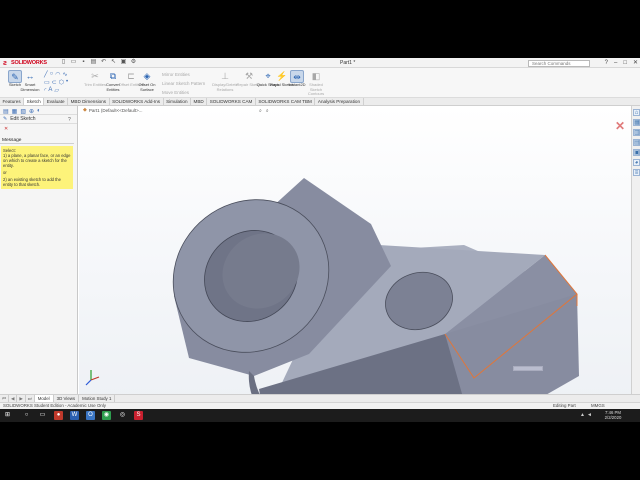 Image resolution: width=640 pixels, height=480 pixels. What do you see at coordinates (56, 101) in the screenshot?
I see `tab-evaluate: Evaluate` at bounding box center [56, 101].